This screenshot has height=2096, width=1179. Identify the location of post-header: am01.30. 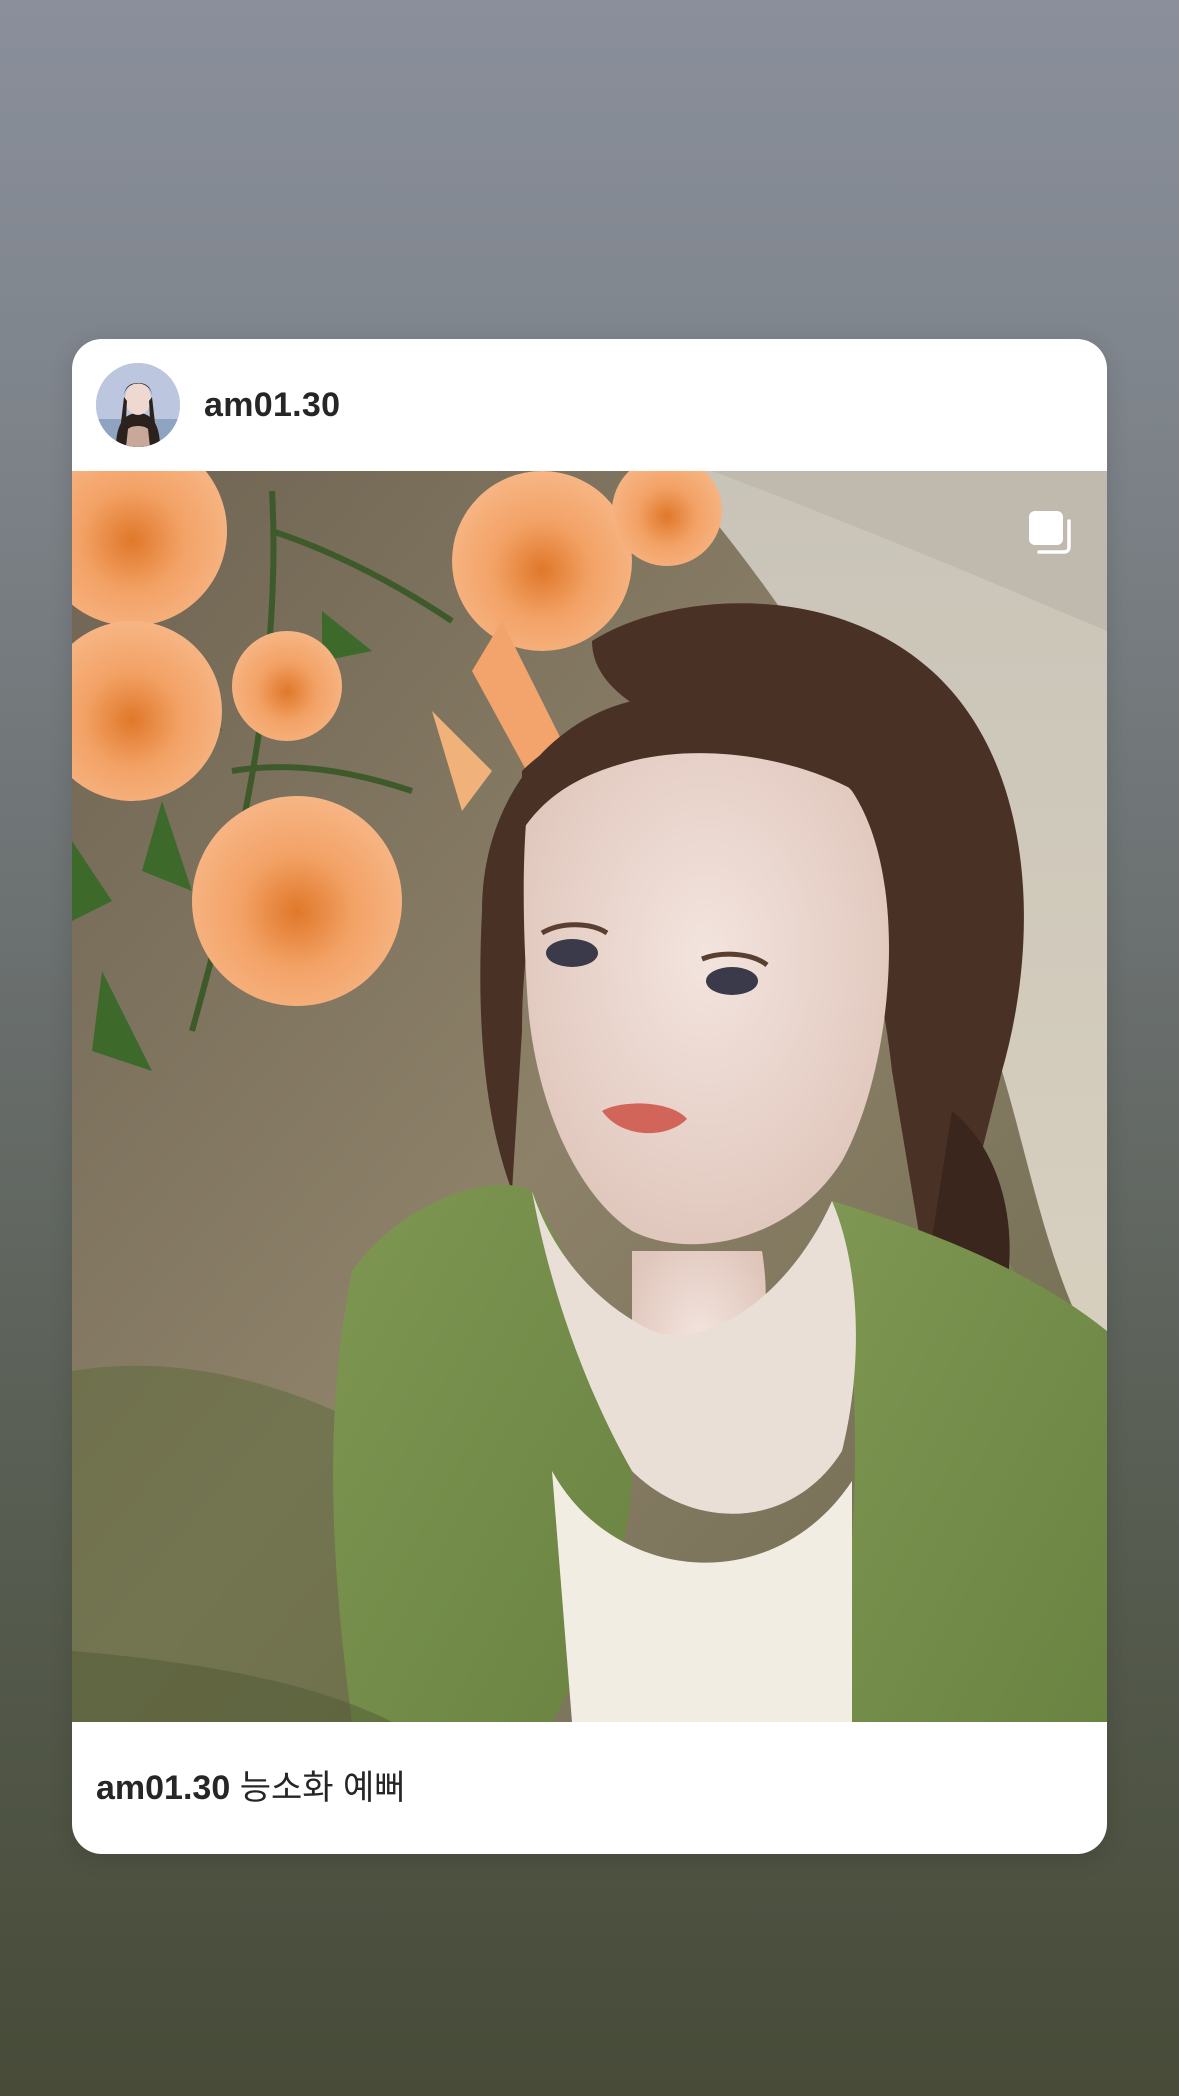
(589, 405).